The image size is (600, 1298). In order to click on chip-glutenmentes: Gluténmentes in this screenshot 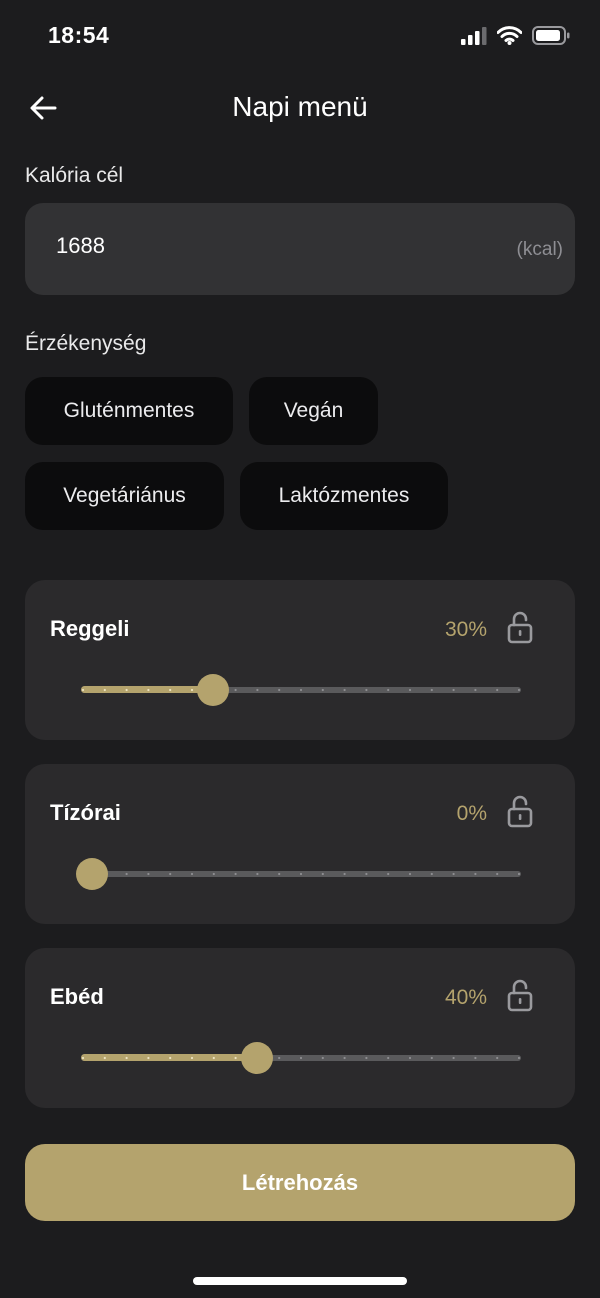, I will do `click(129, 411)`.